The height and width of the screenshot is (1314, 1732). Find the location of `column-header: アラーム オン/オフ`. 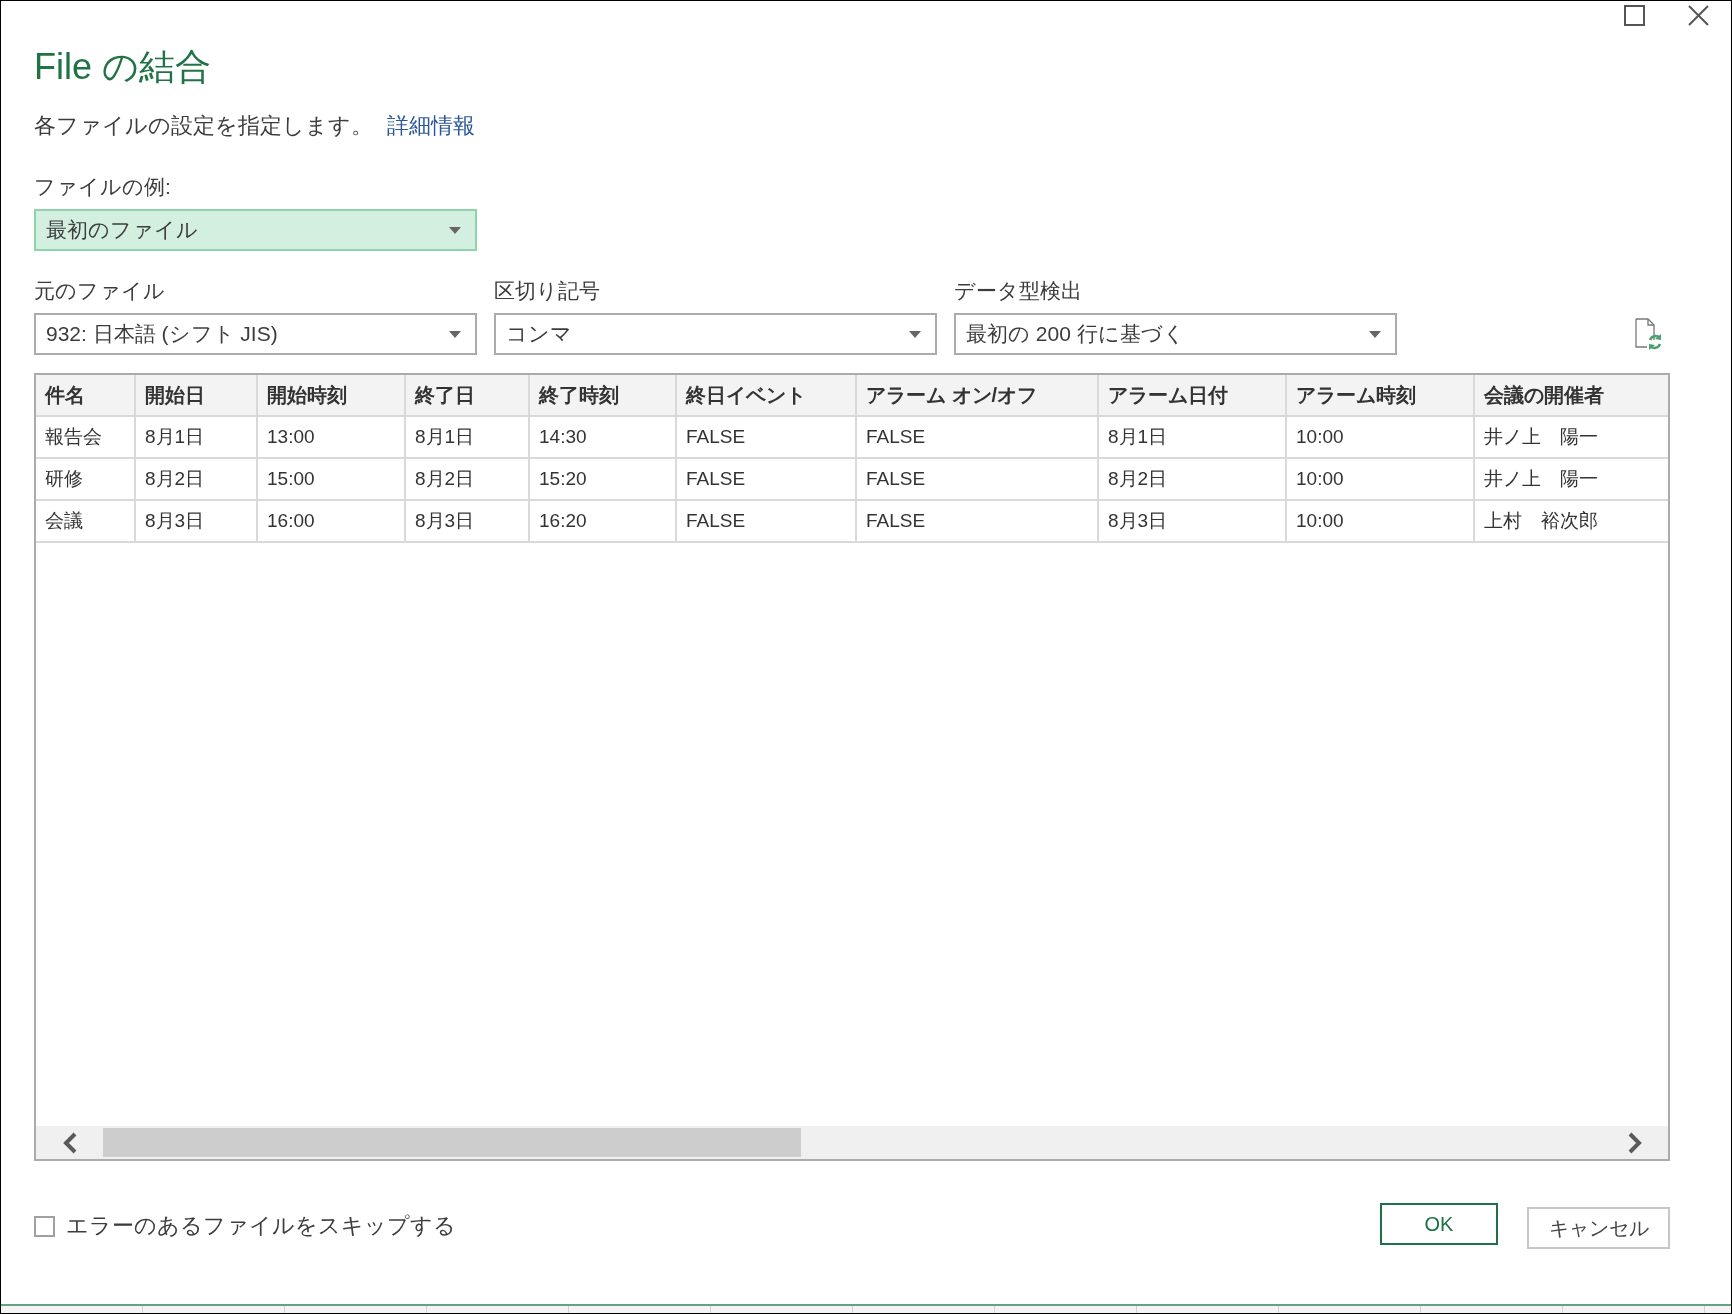

column-header: アラーム オン/オフ is located at coordinates (977, 395).